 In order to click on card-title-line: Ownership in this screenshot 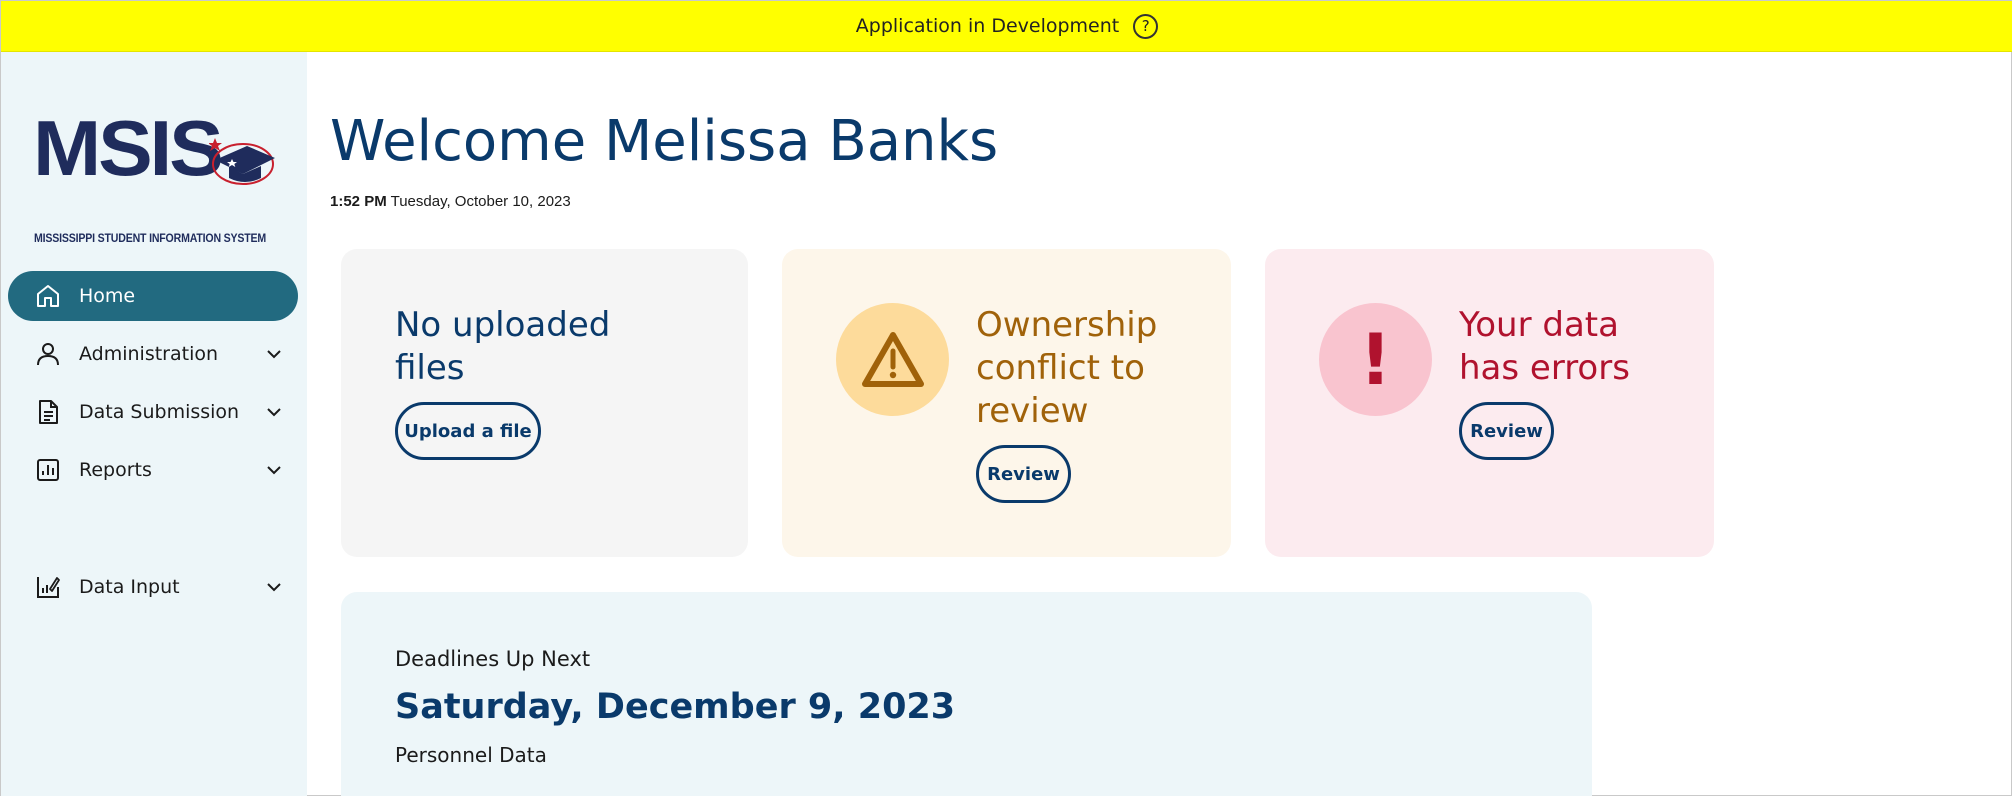, I will do `click(1067, 325)`.